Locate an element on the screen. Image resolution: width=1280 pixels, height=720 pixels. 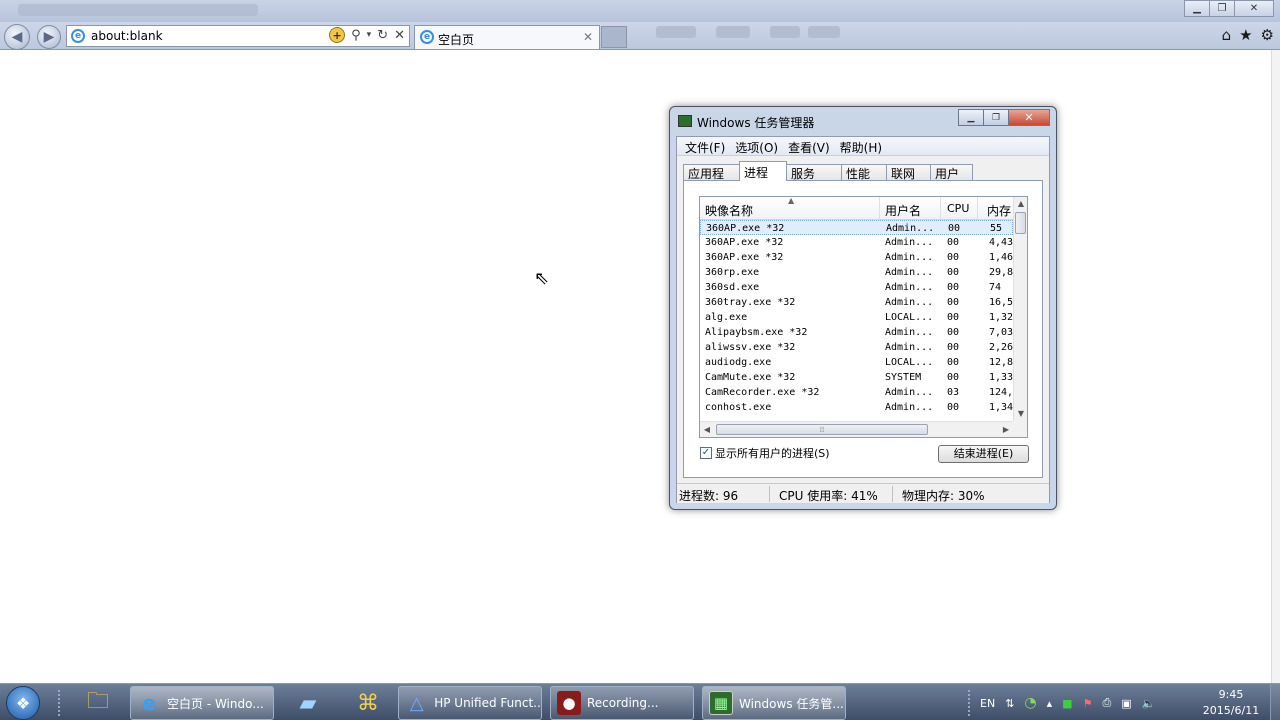
browser-window-controls: ▁ ❐ ✕ is located at coordinates (1229, 9).